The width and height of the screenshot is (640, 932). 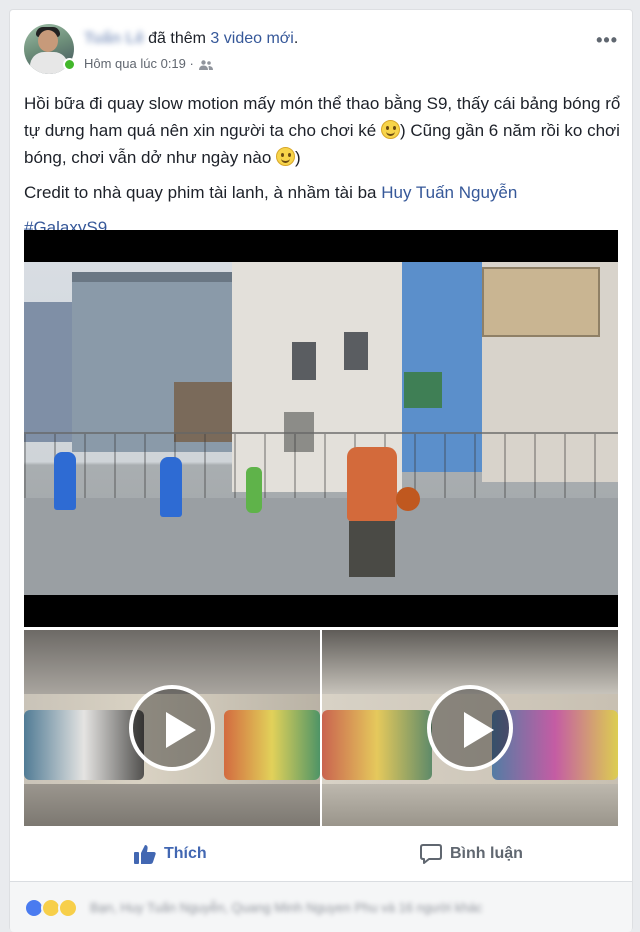 I want to click on post-actions: Thích Bình luận, so click(x=321, y=854).